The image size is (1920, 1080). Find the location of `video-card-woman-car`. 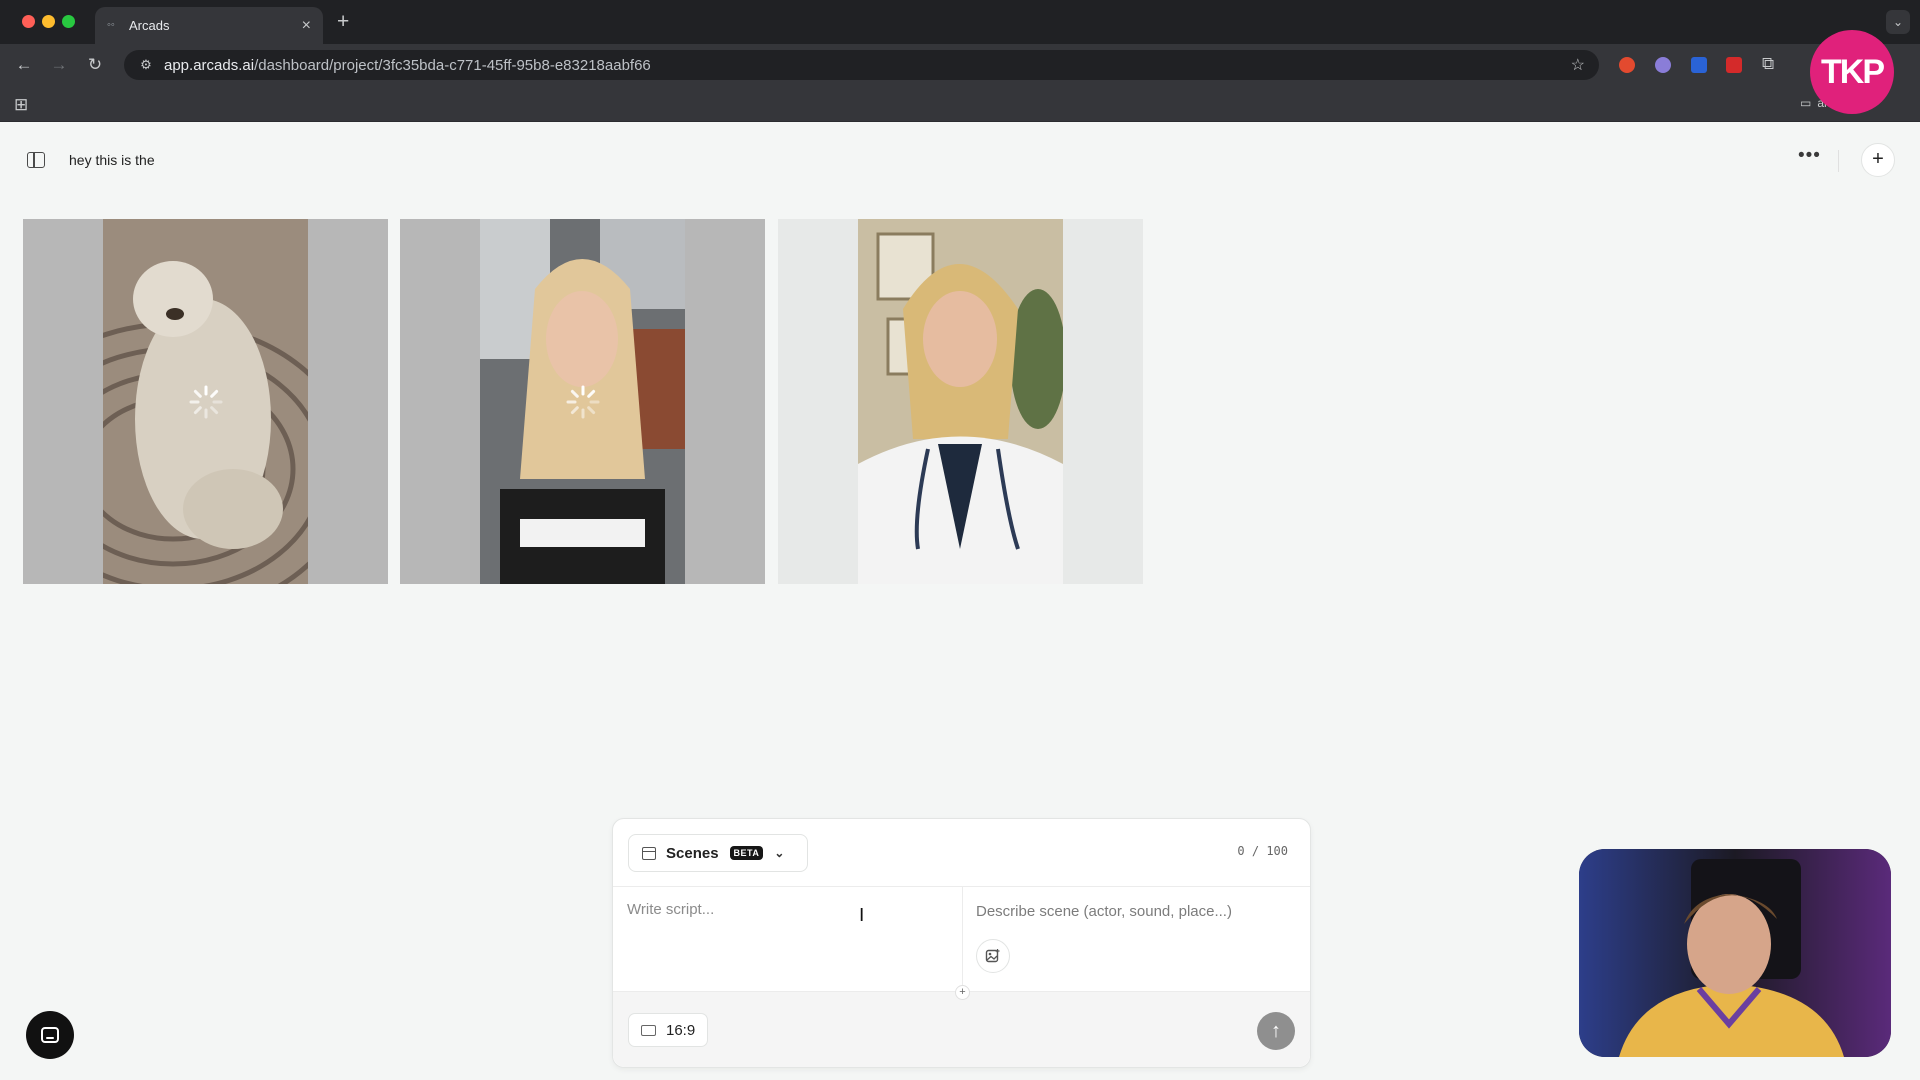

video-card-woman-car is located at coordinates (582, 401).